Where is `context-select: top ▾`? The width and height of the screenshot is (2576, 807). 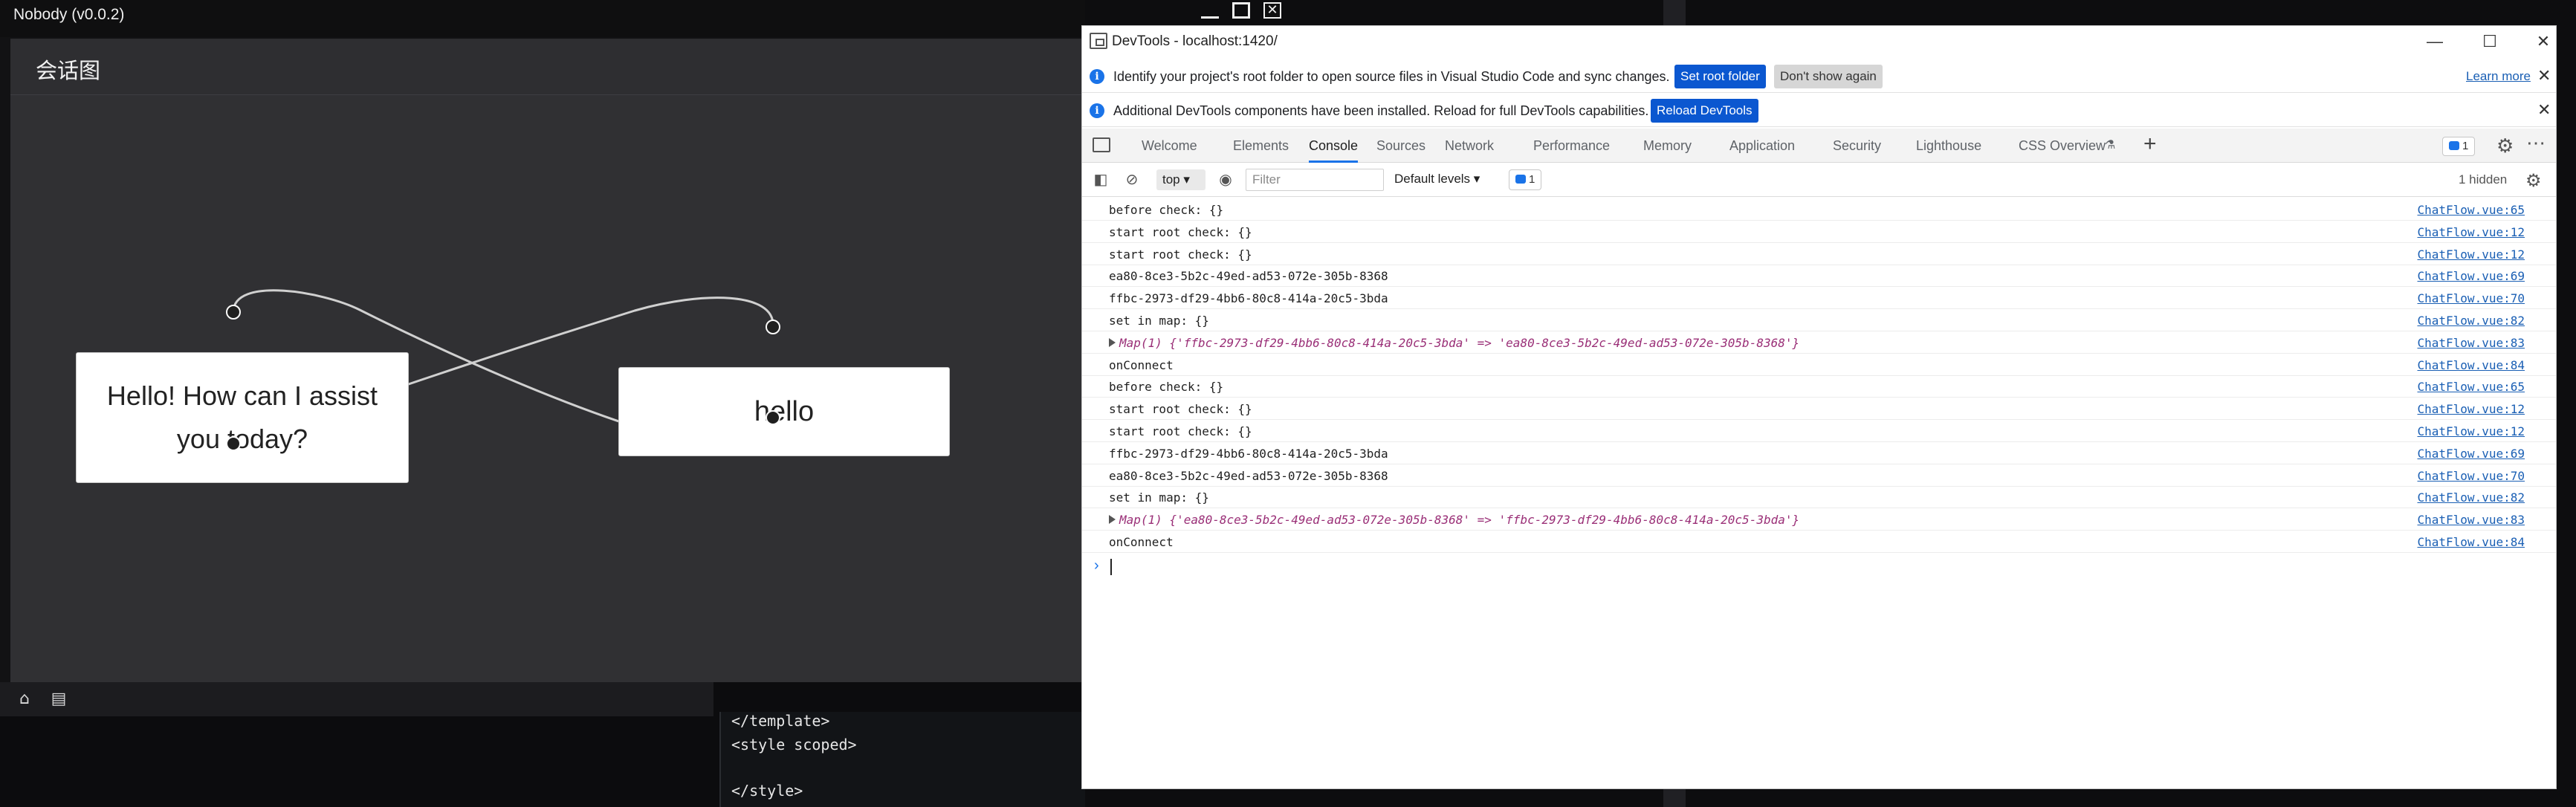
context-select: top ▾ is located at coordinates (1181, 179).